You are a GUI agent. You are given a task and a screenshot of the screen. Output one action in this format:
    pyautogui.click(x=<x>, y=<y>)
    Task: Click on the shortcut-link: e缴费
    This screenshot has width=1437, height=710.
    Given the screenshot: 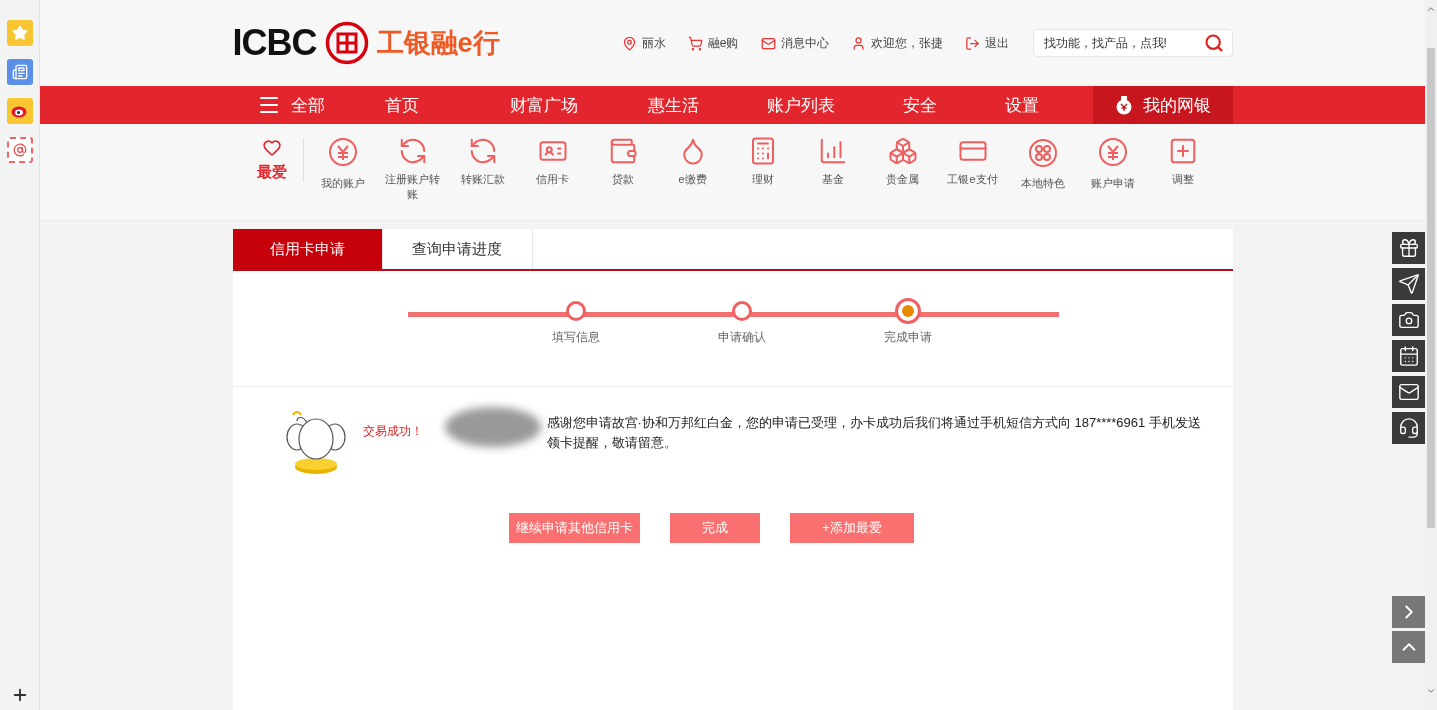 What is the action you would take?
    pyautogui.click(x=692, y=178)
    